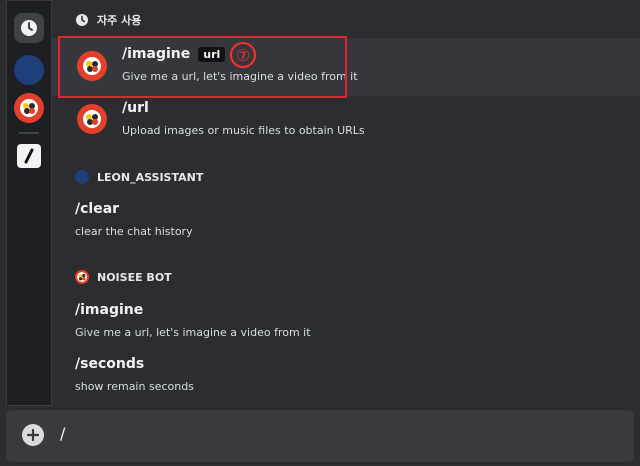 The width and height of the screenshot is (640, 466). Describe the element at coordinates (135, 108) in the screenshot. I see `command-name: /url` at that location.